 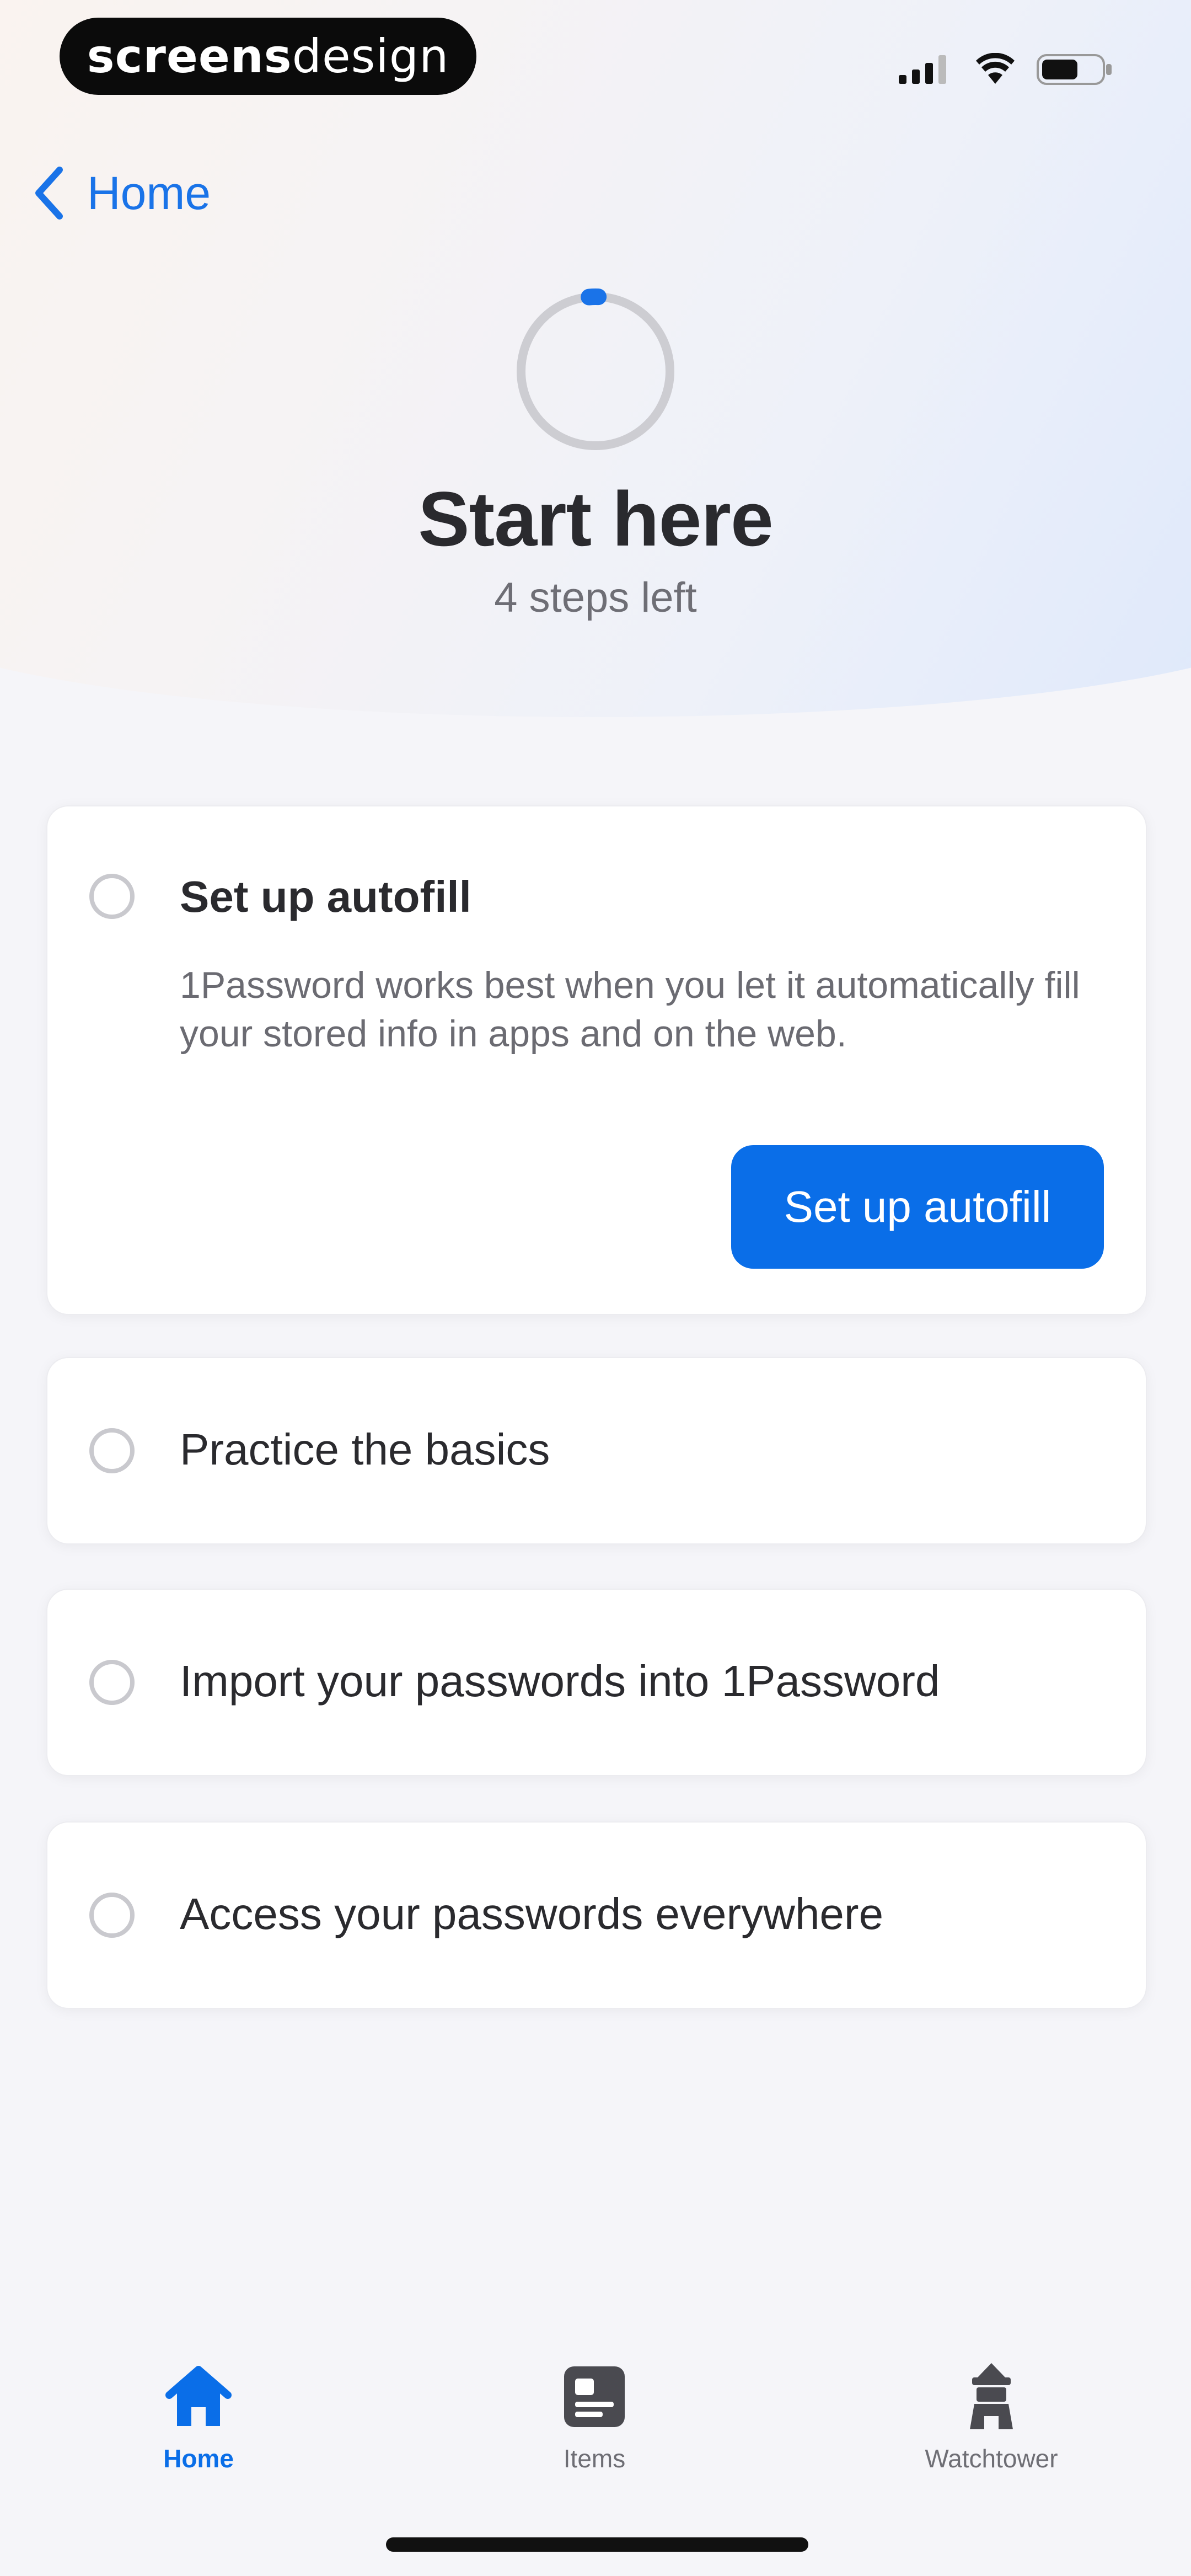 I want to click on step-title-autofill: Set up autofill, so click(x=325, y=896).